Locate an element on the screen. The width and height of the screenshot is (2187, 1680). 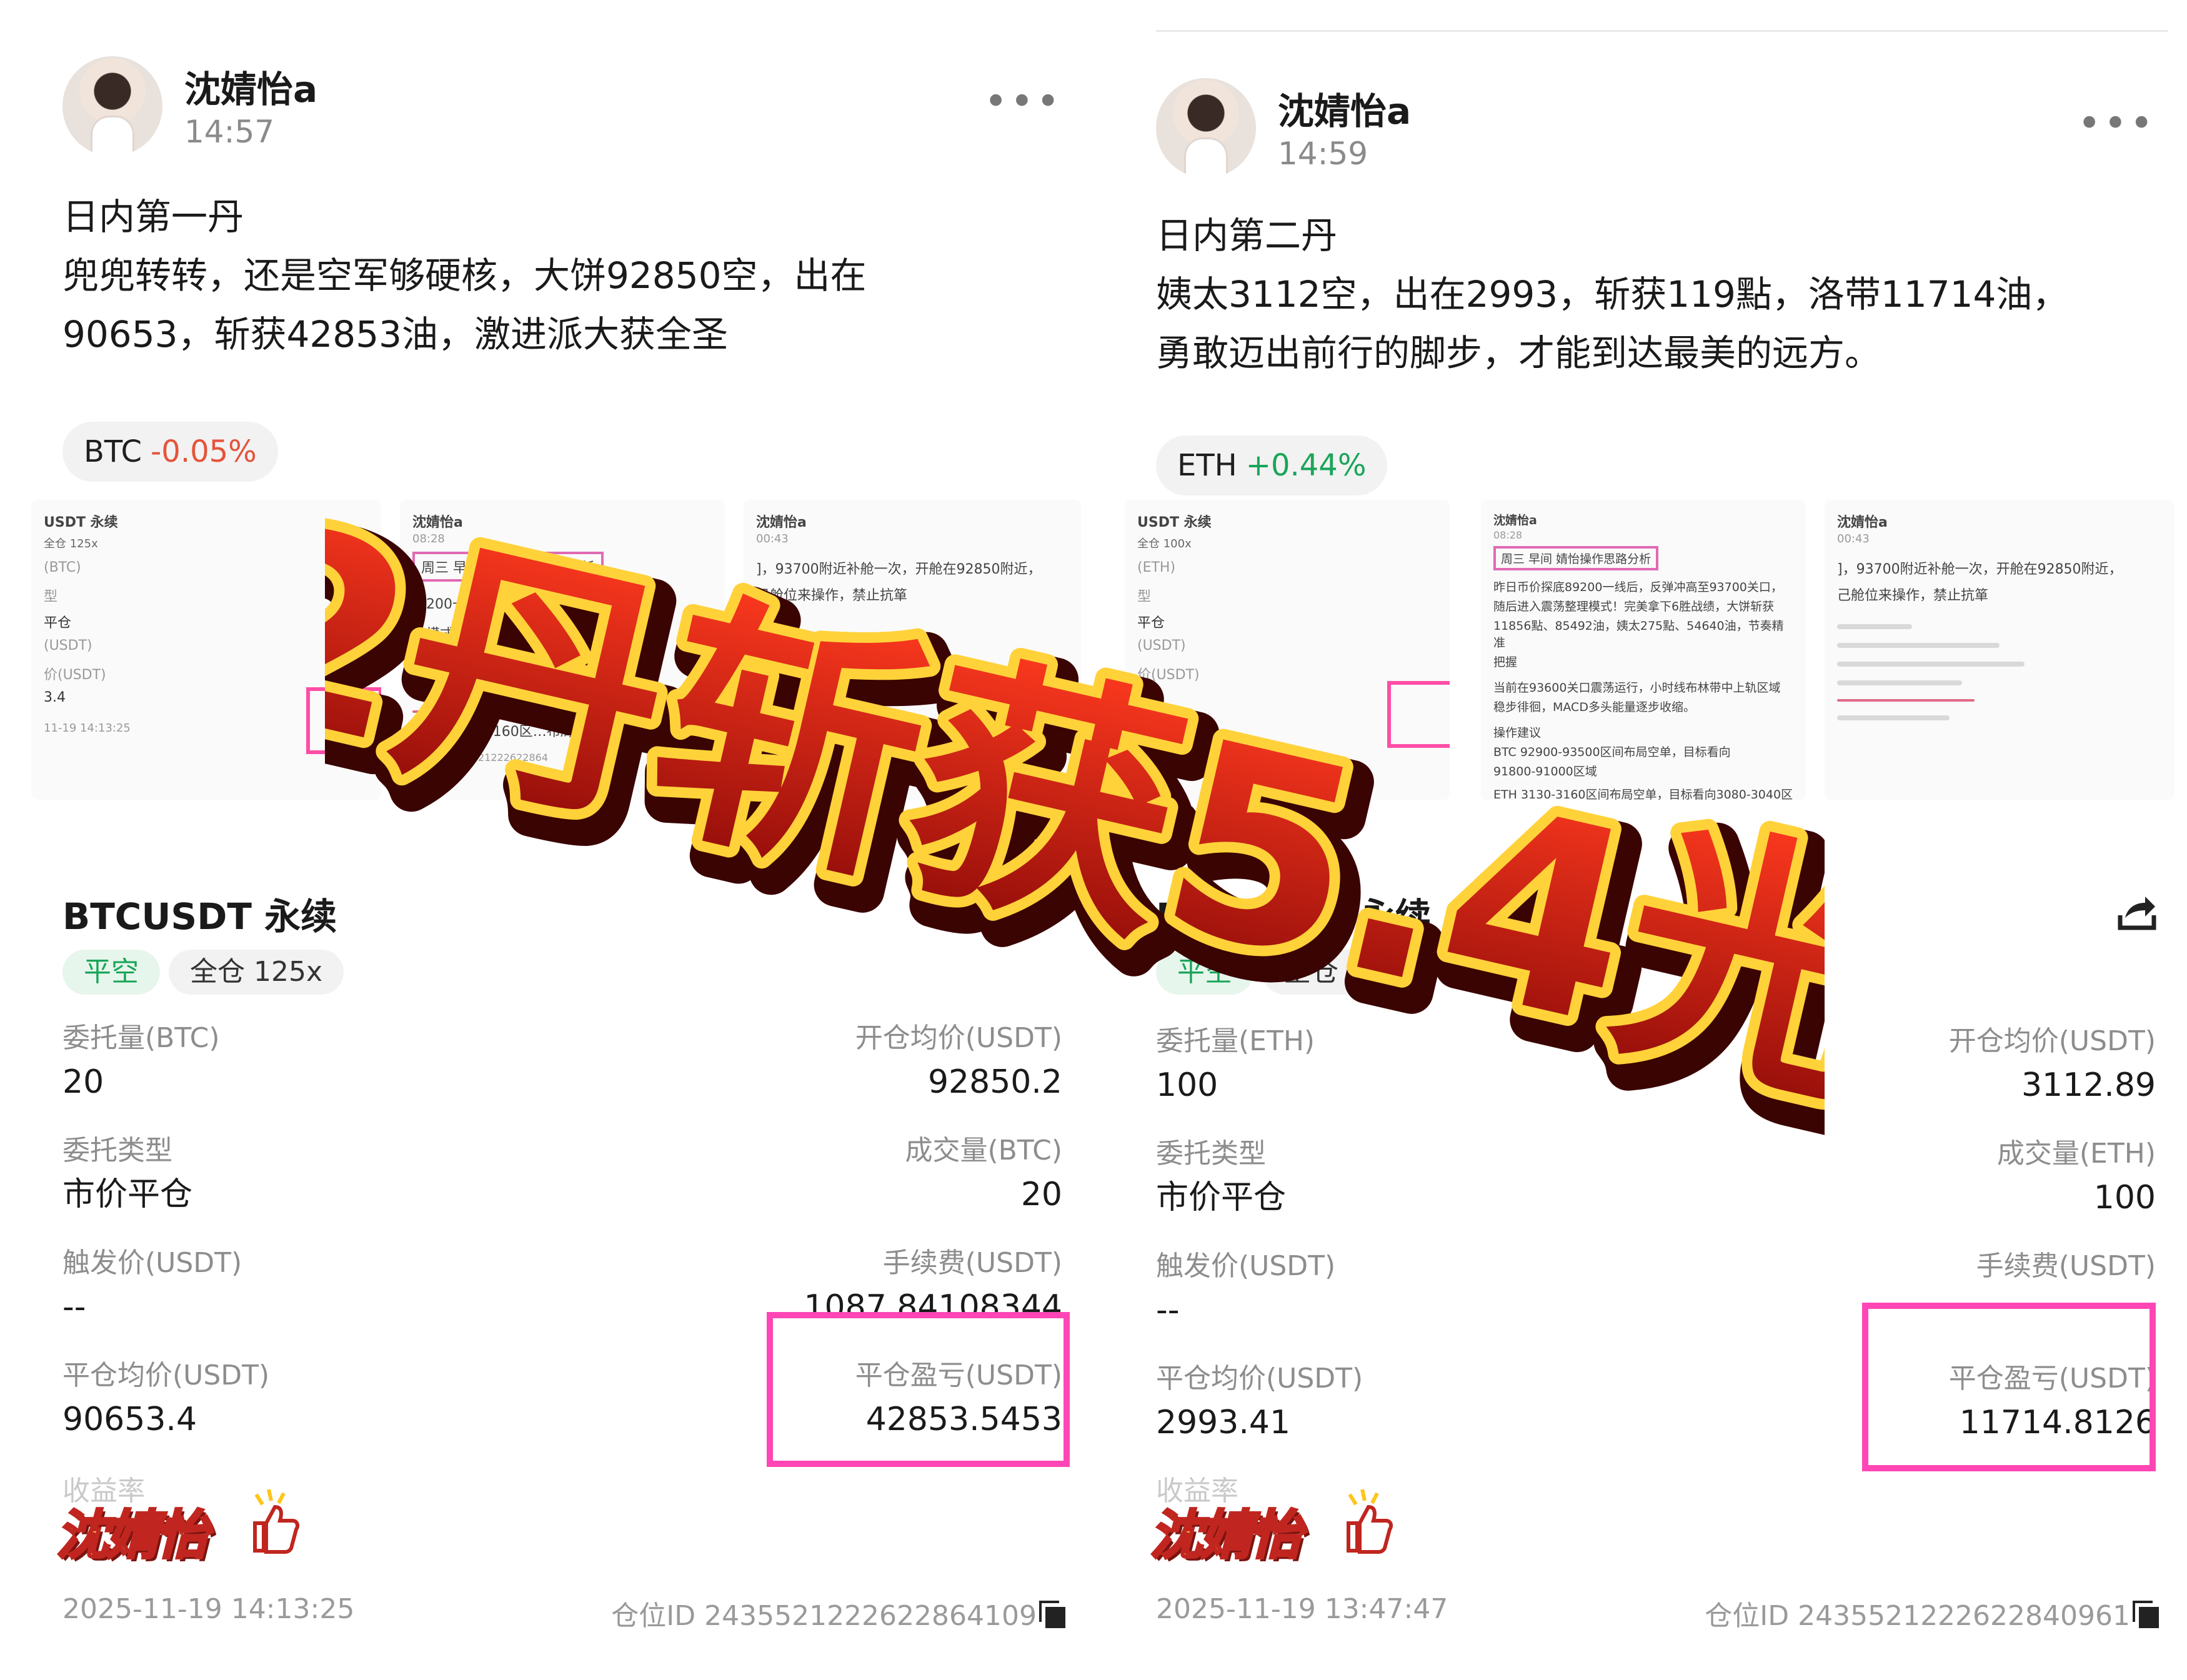
open-price-field: 开仓均价(USDT) 3112.89 is located at coordinates (1937, 1065).